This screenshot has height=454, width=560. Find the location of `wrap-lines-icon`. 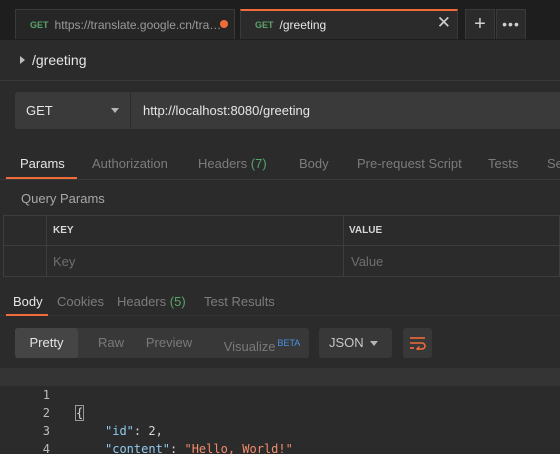

wrap-lines-icon is located at coordinates (417, 343).